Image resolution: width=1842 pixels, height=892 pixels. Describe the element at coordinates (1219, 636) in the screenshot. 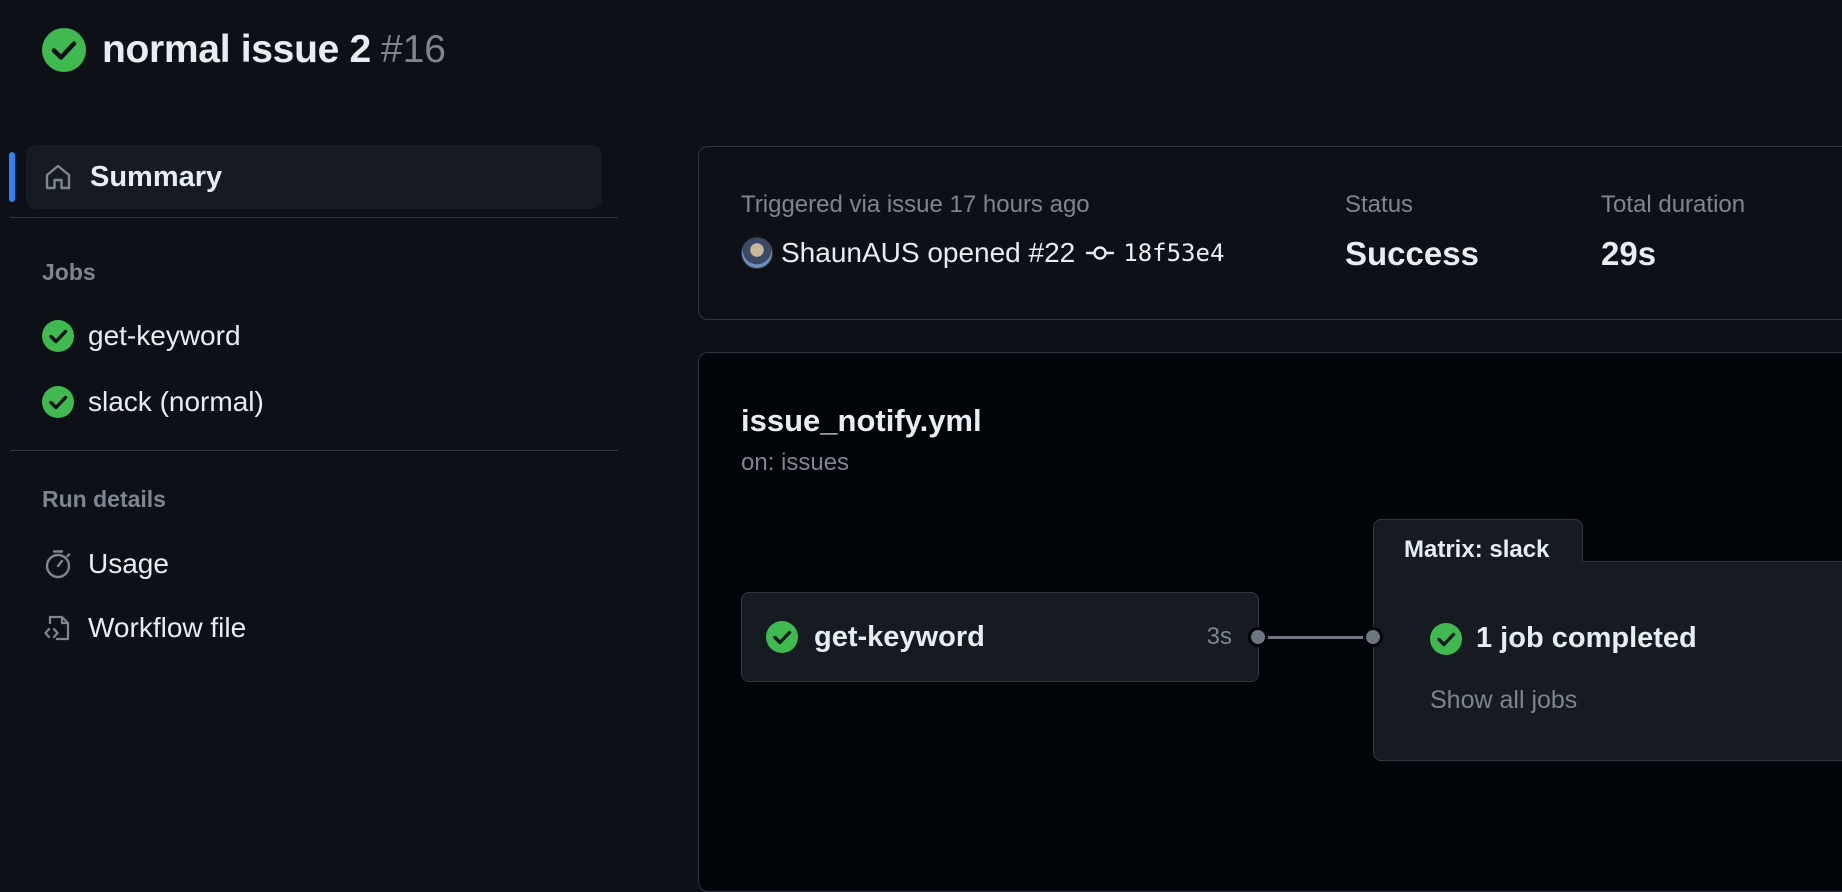

I see `job-duration: 3s` at that location.